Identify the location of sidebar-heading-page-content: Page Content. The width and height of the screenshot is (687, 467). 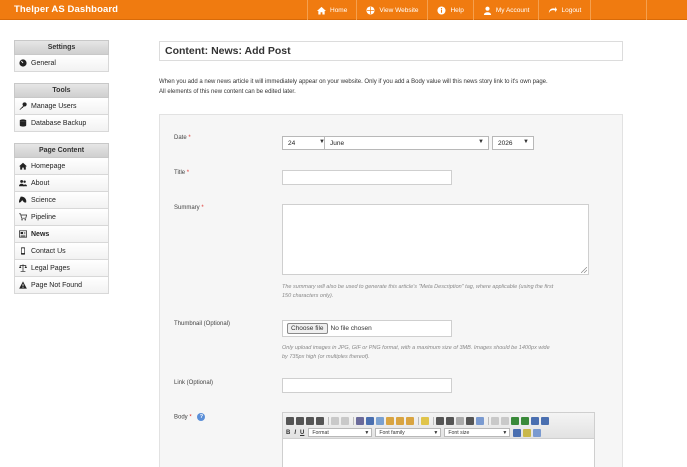
(61, 150).